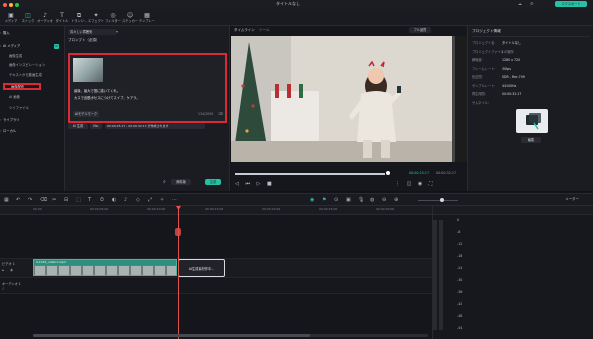  I want to click on stop-icon: ■, so click(269, 184).